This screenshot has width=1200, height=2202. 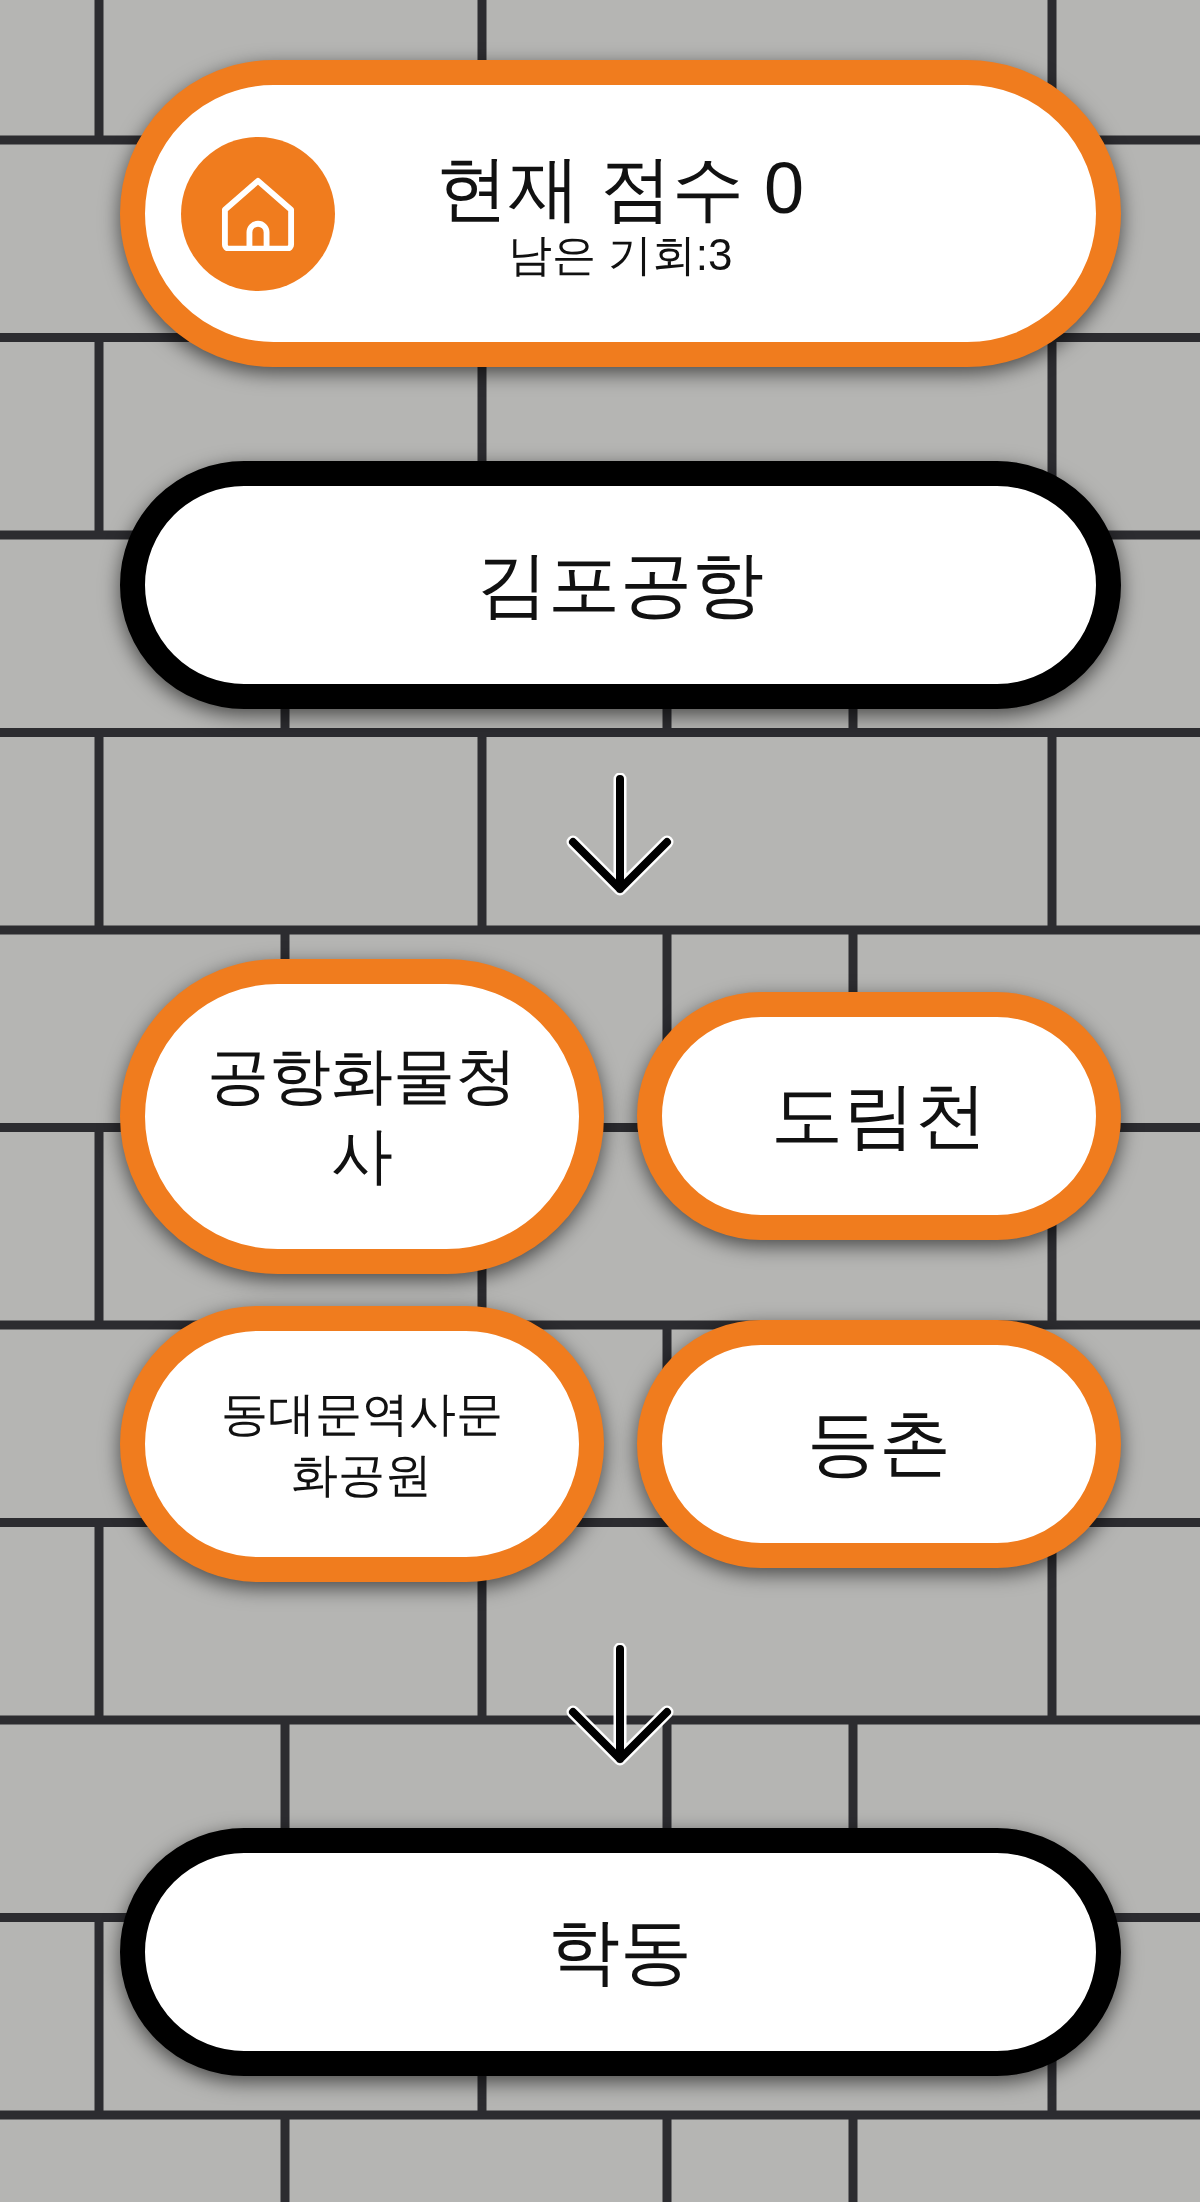 I want to click on home-icon, so click(x=257, y=213).